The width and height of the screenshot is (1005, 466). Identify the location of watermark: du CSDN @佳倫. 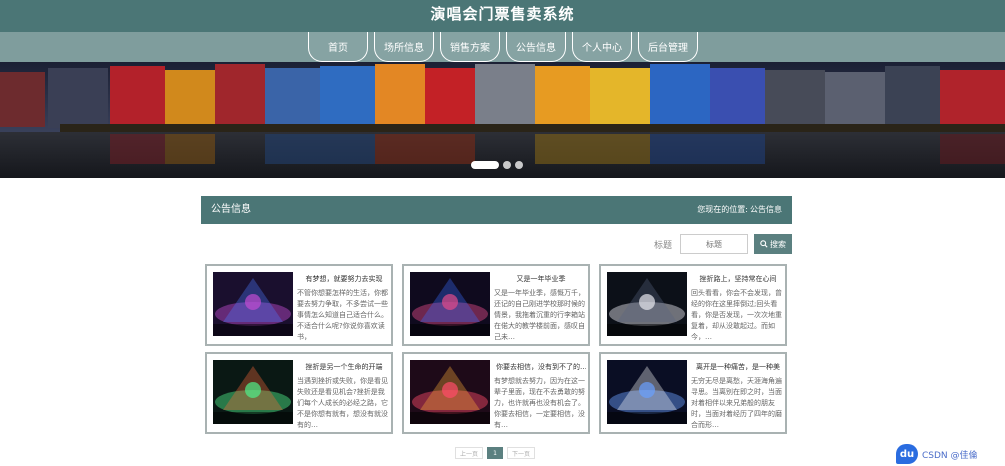
(937, 454).